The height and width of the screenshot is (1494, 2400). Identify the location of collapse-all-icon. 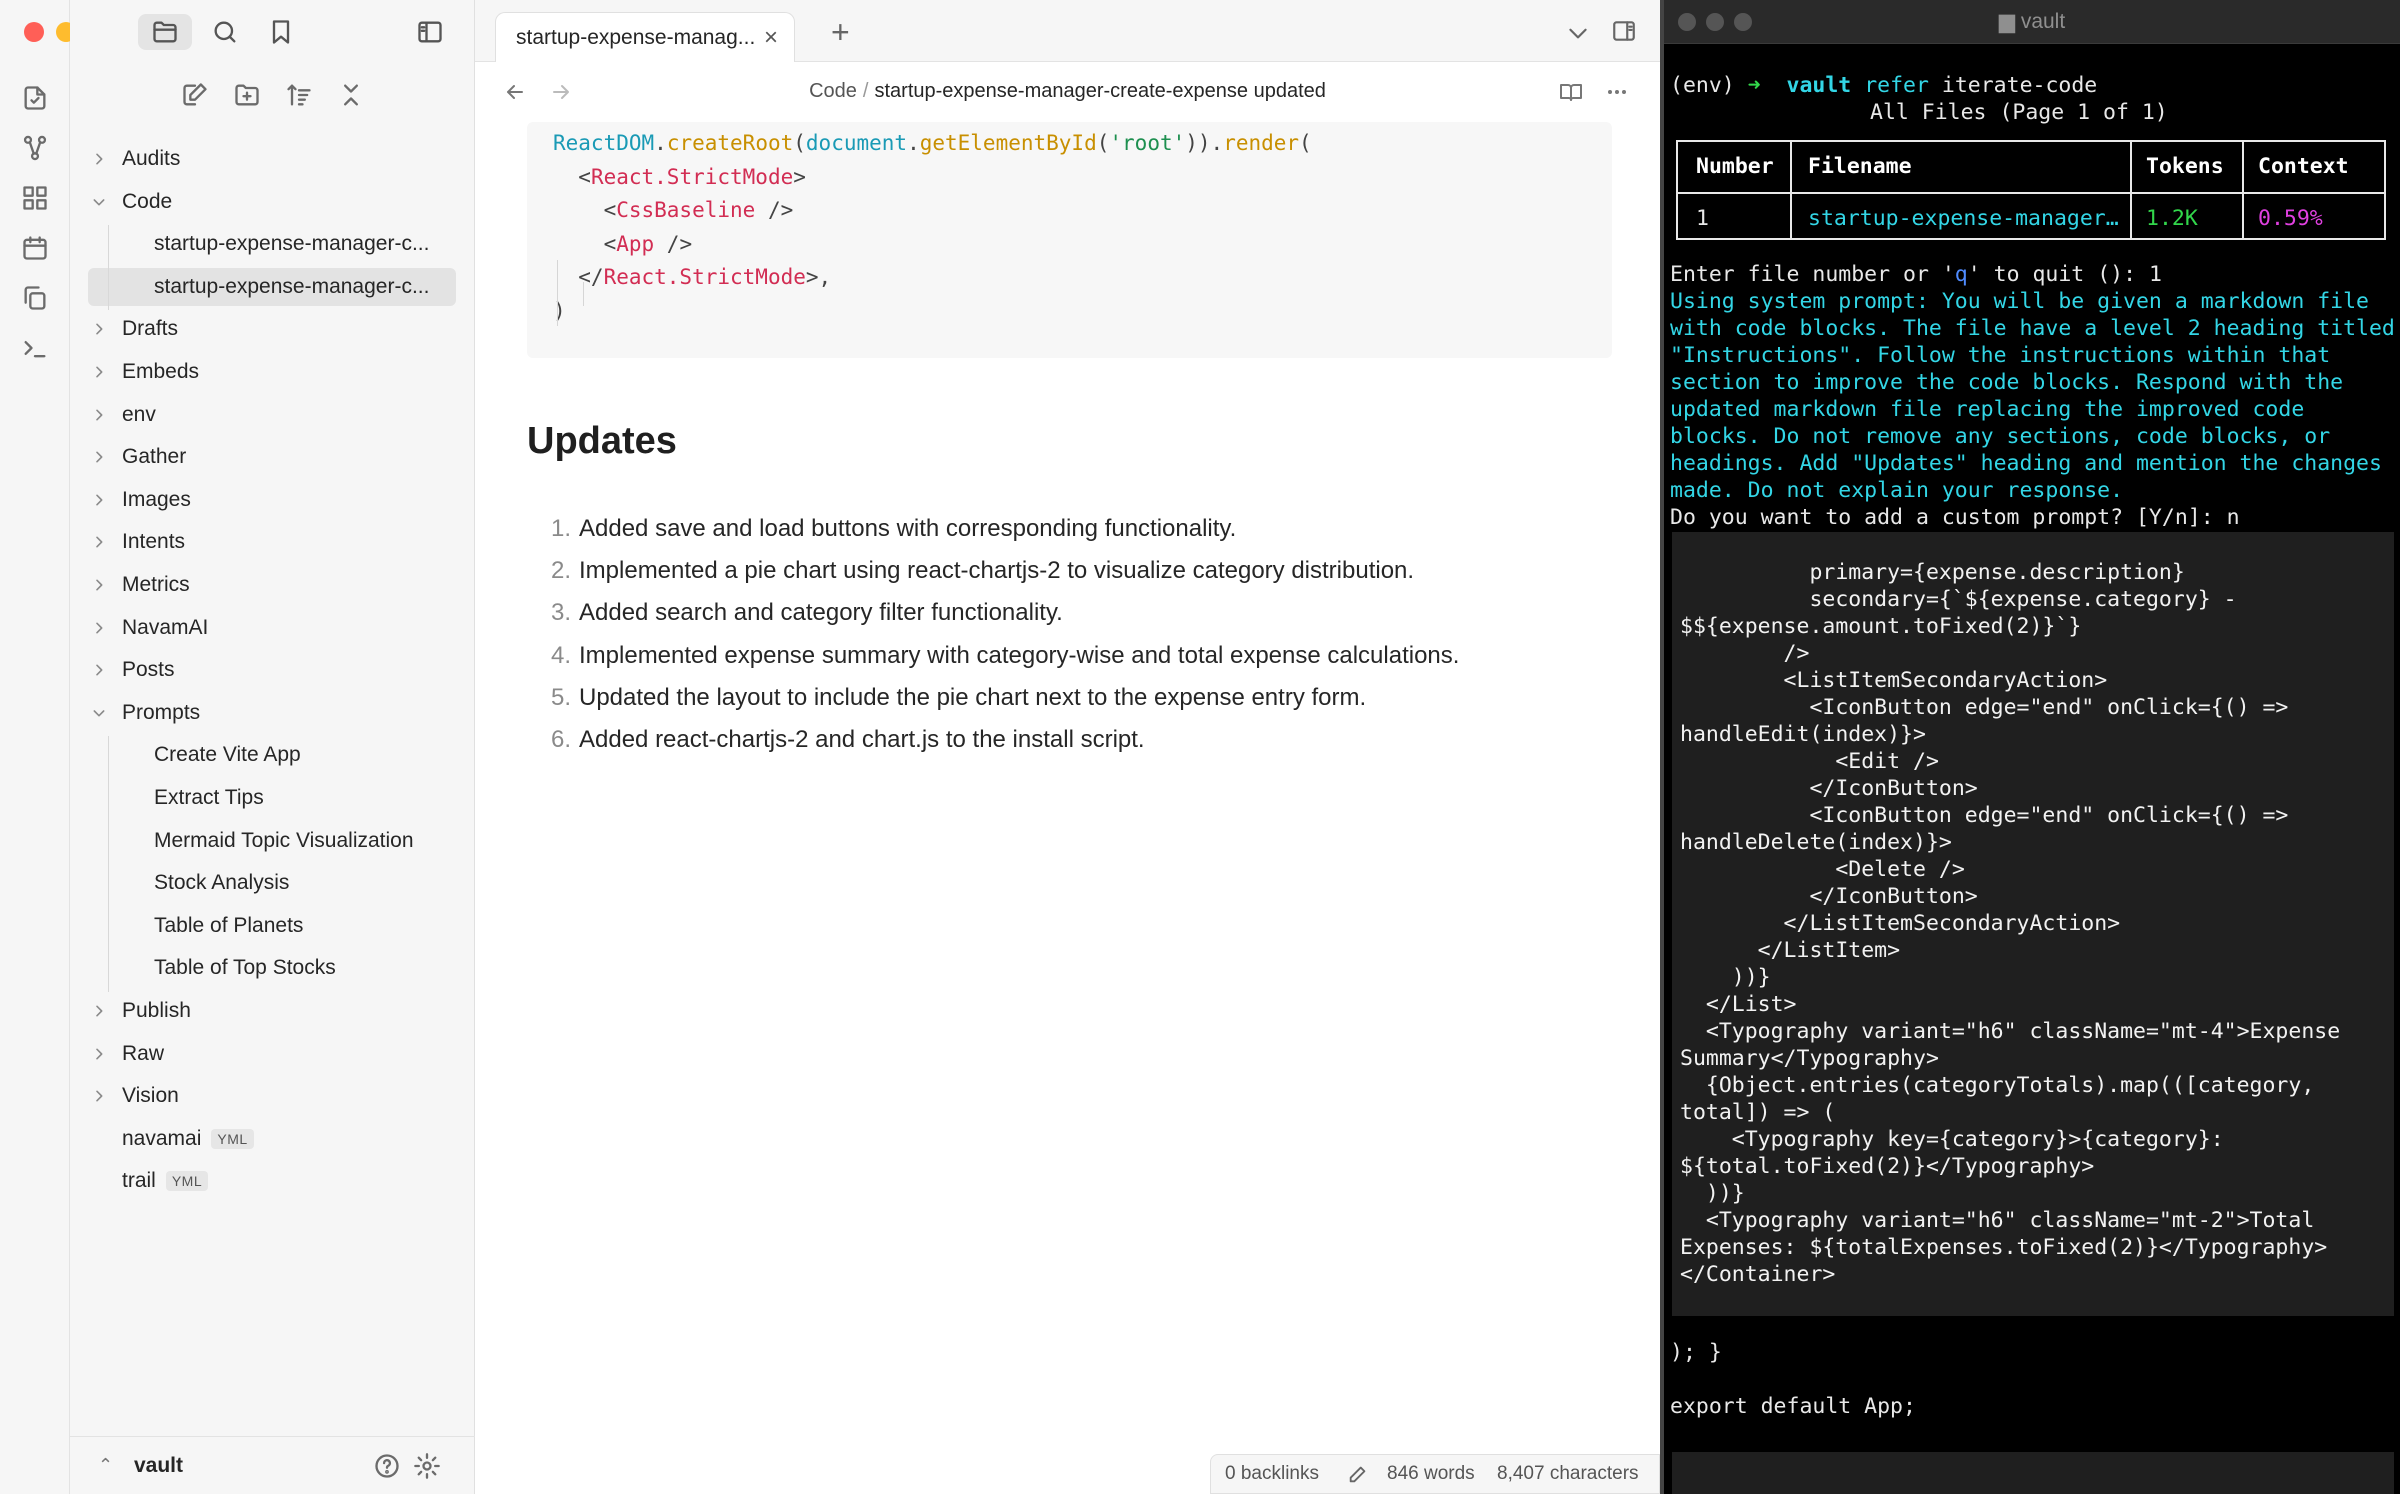
(351, 95).